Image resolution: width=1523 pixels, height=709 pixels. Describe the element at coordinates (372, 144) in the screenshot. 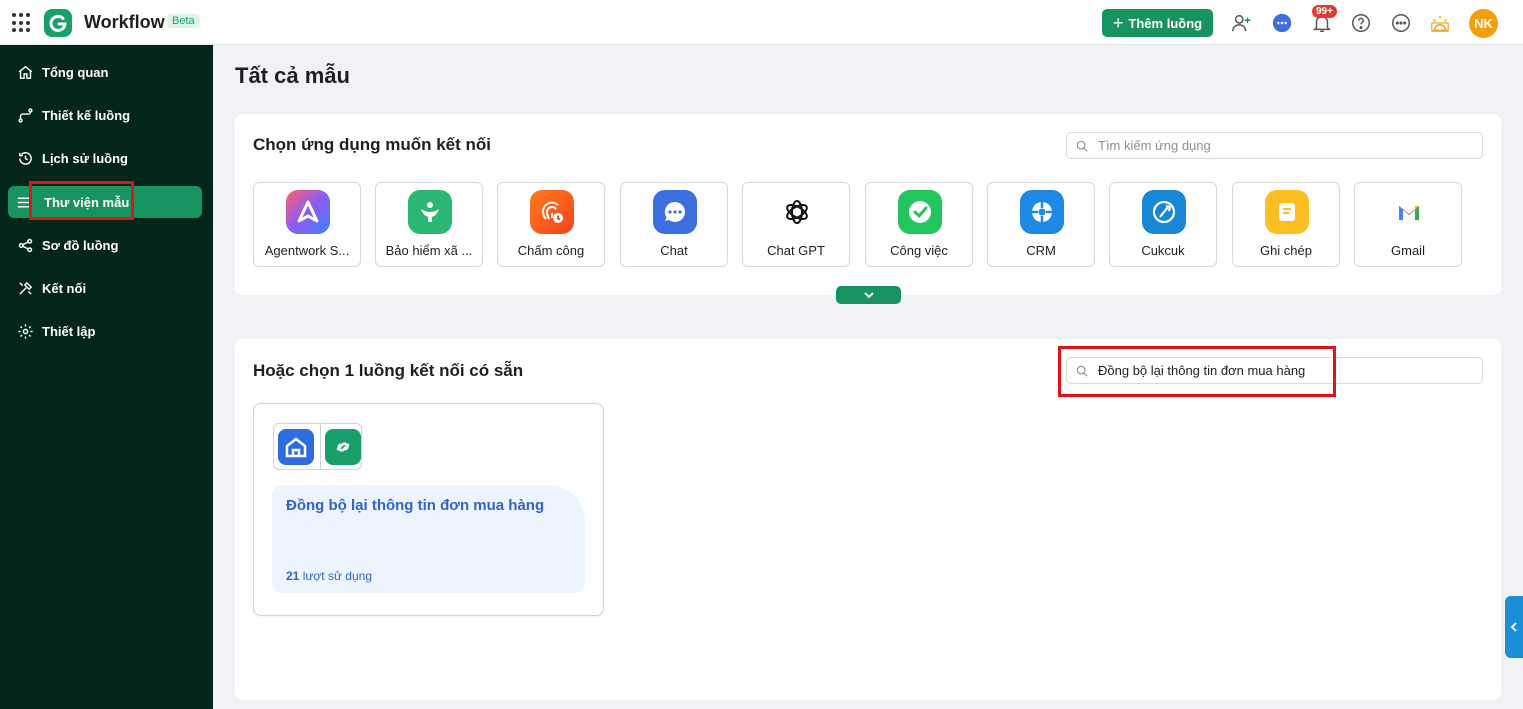

I see `apps-section-title: Chọn ứng dụng muốn kết nối` at that location.